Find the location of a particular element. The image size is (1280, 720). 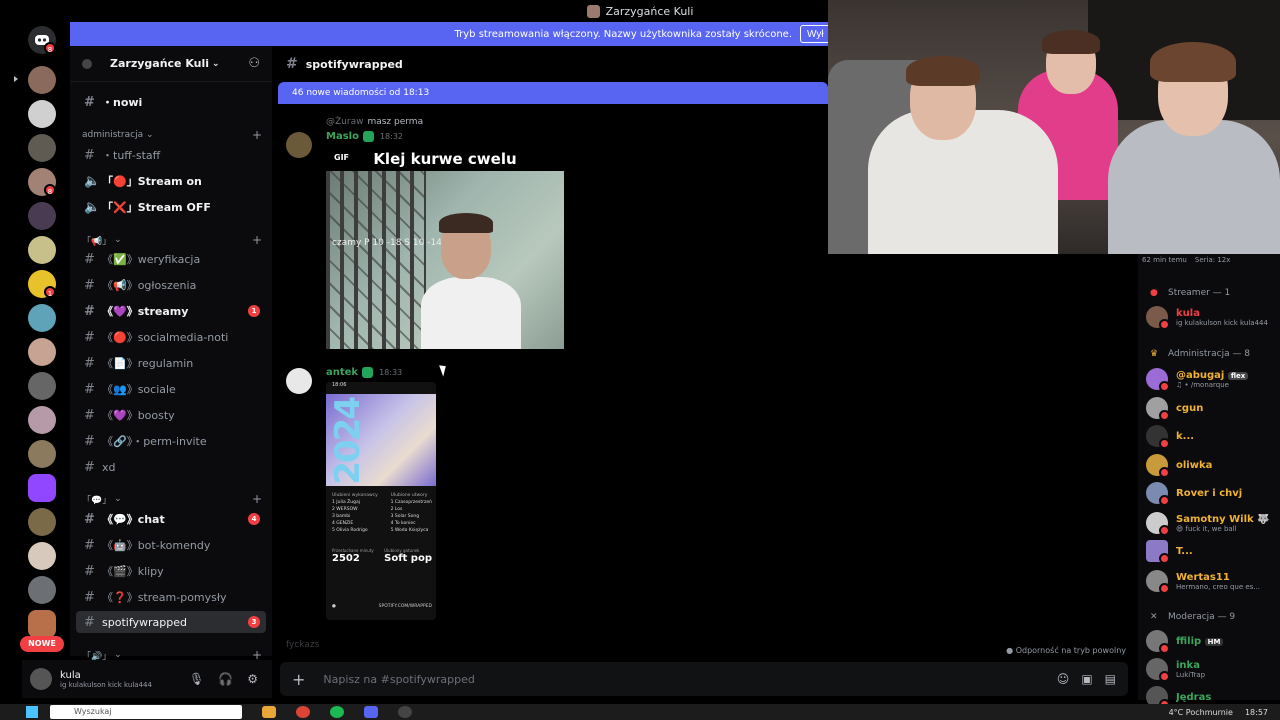

twitch-server-icon is located at coordinates (42, 488).